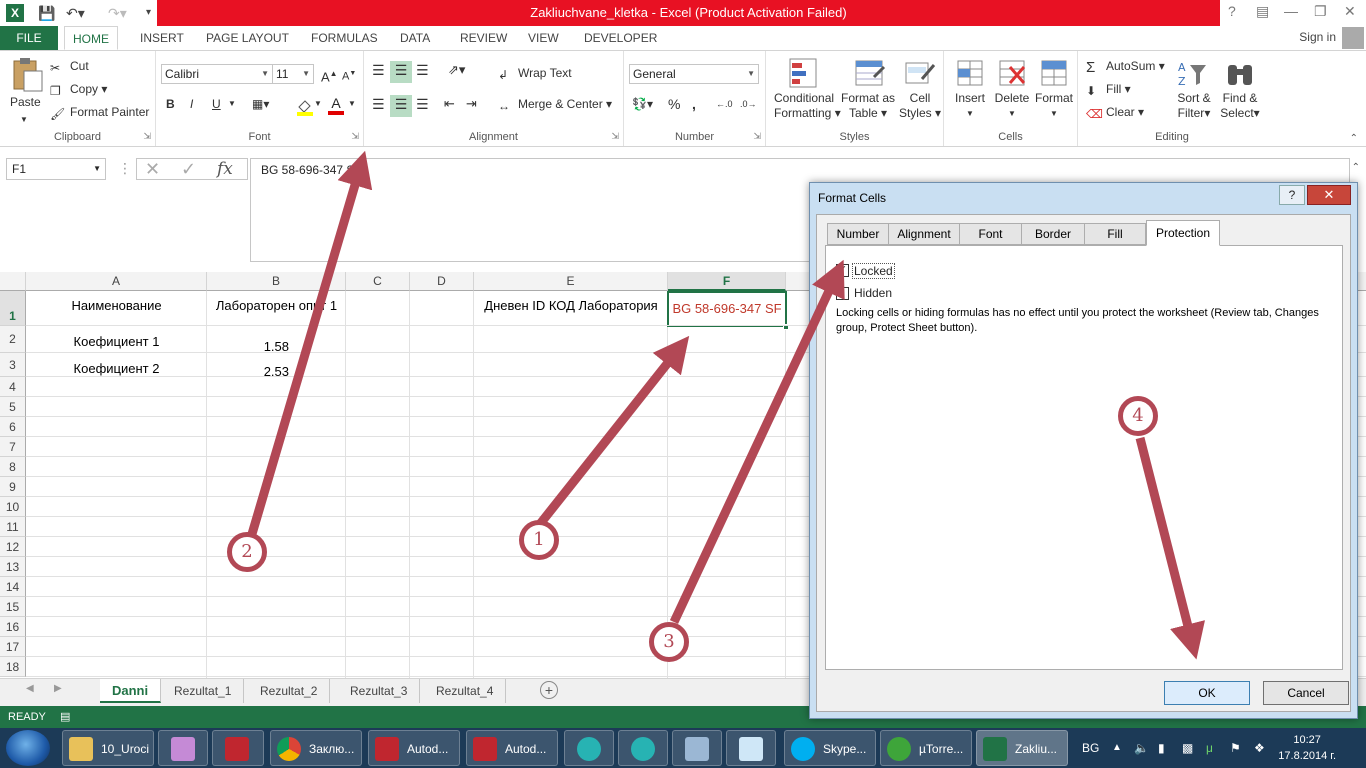 The height and width of the screenshot is (768, 1366). What do you see at coordinates (344, 38) in the screenshot?
I see `tab-formulas: FORMULAS` at bounding box center [344, 38].